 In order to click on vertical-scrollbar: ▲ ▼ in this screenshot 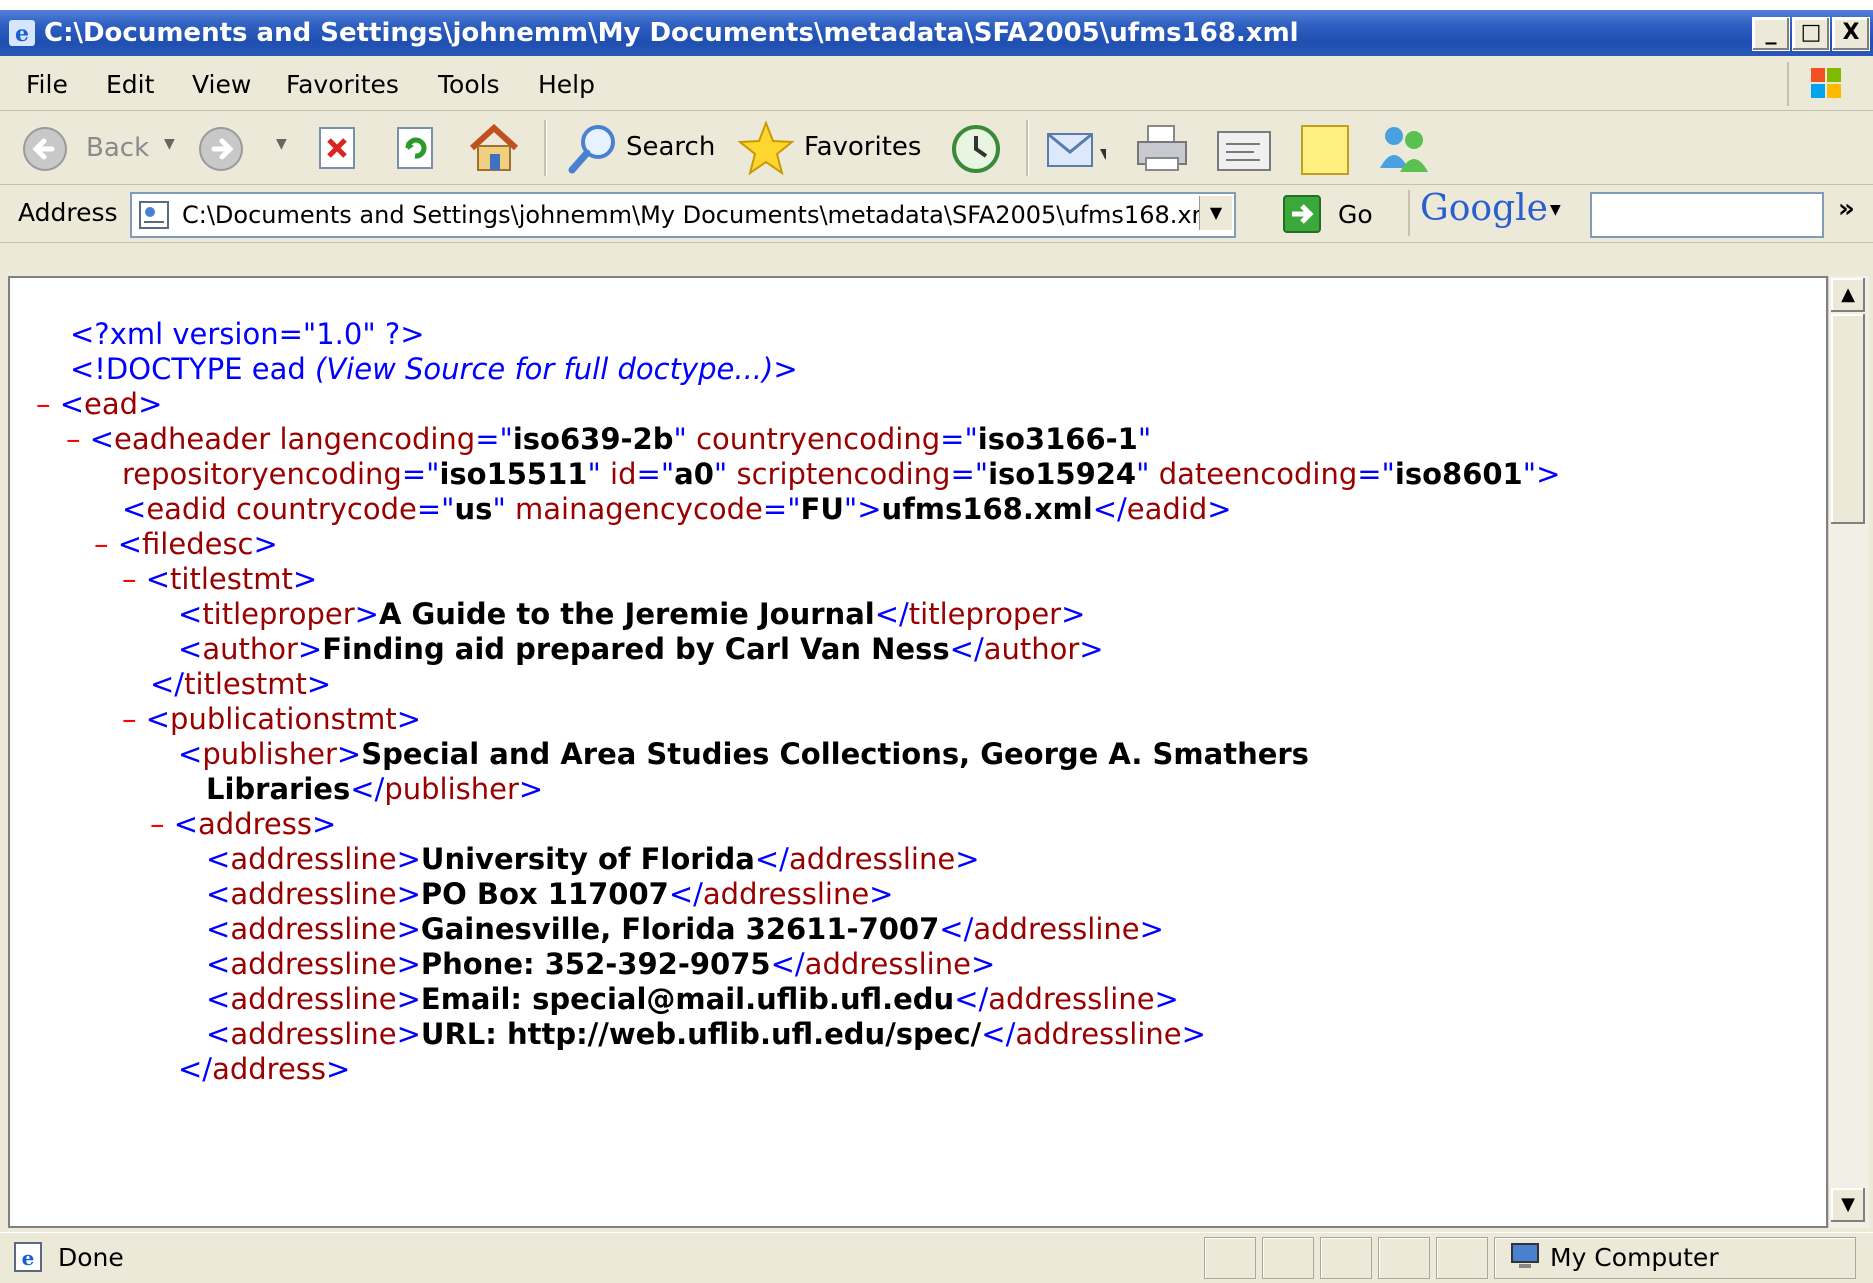, I will do `click(1848, 752)`.